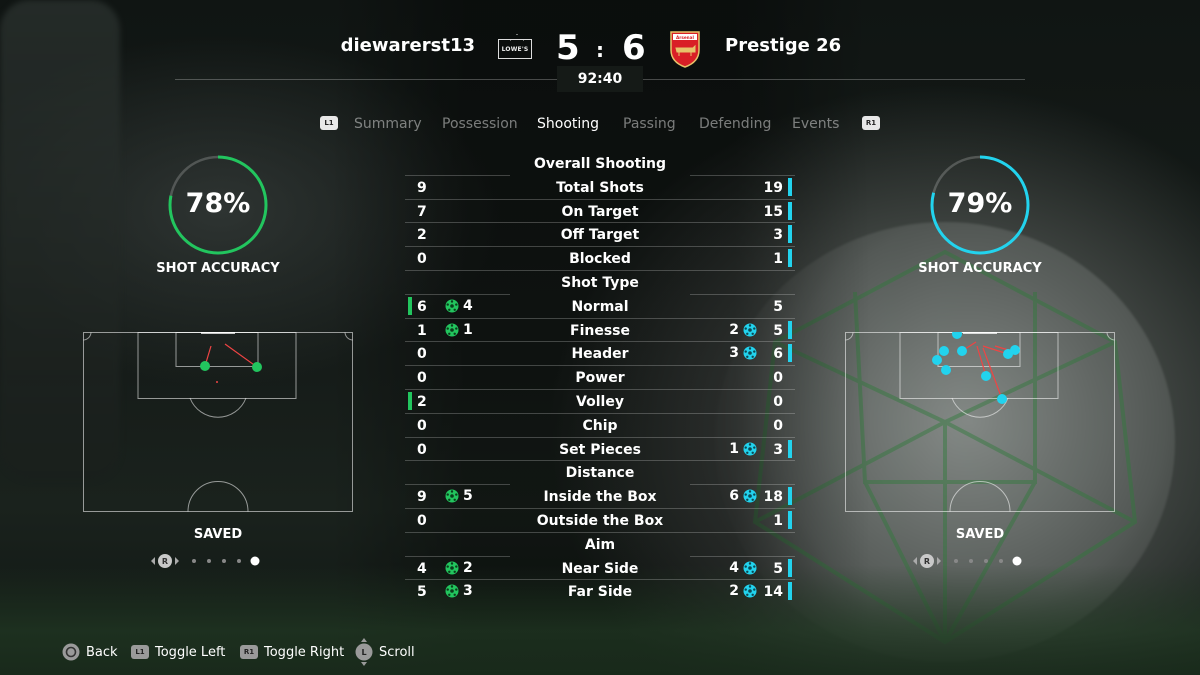 The height and width of the screenshot is (675, 1200). I want to click on stat-row-volley: 2 Volley 0, so click(600, 402).